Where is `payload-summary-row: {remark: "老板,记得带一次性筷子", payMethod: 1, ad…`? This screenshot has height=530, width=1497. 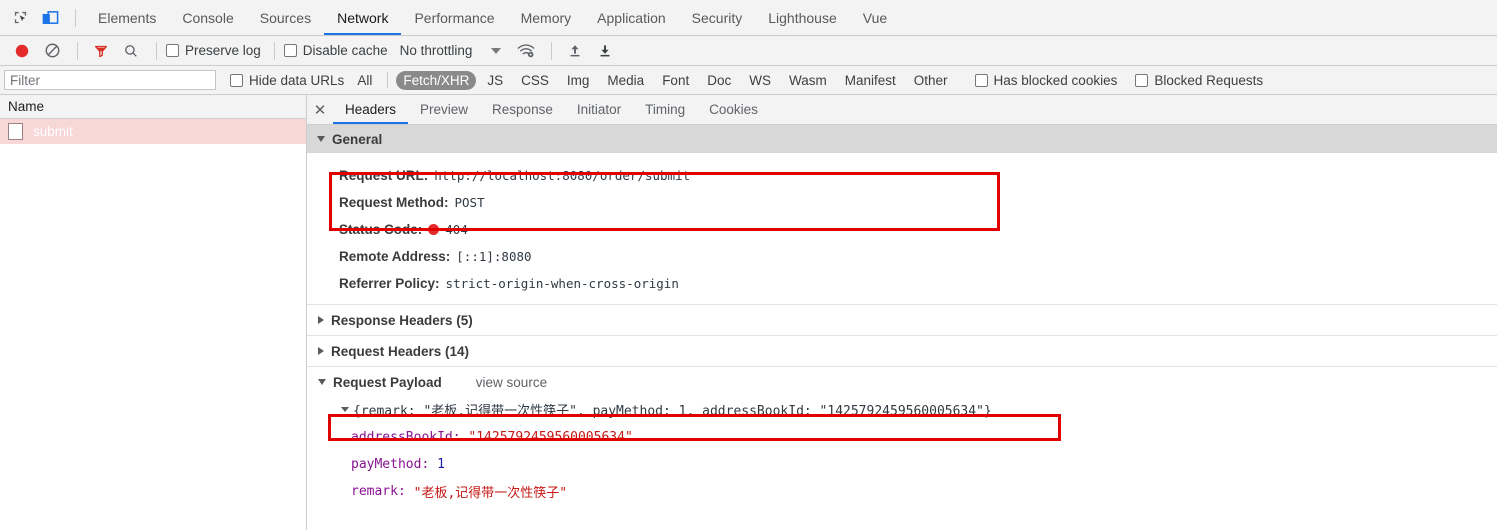
payload-summary-row: {remark: "老板,记得带一次性筷子", payMethod: 1, ad… is located at coordinates (916, 409).